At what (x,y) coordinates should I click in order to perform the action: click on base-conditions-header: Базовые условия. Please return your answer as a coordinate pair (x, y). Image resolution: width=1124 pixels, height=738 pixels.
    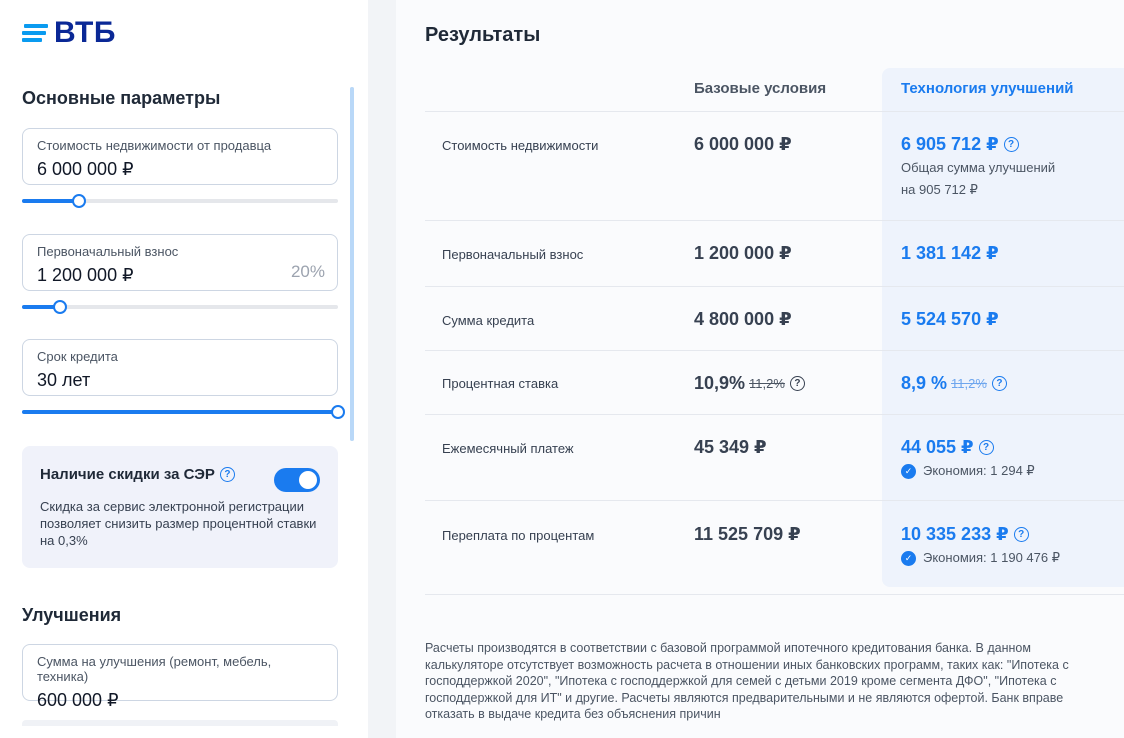
    Looking at the image, I should click on (760, 88).